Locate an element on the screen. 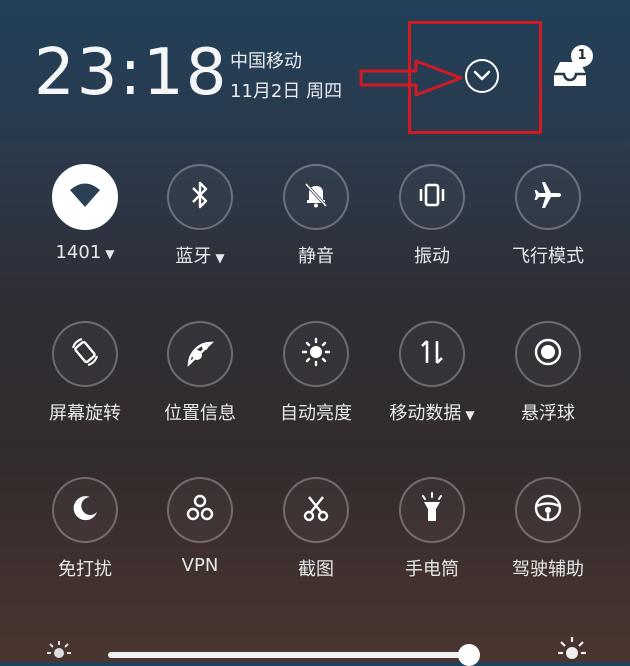 The width and height of the screenshot is (630, 666). tile-label-text: 蓝牙 is located at coordinates (193, 256).